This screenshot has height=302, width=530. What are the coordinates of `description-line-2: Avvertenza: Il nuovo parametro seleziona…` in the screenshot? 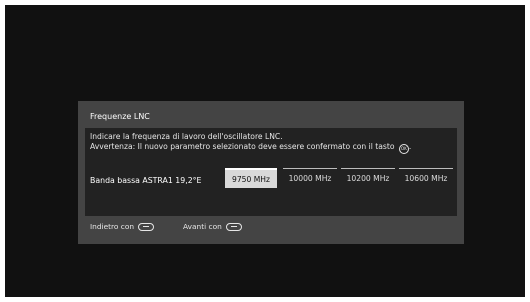 It's located at (250, 148).